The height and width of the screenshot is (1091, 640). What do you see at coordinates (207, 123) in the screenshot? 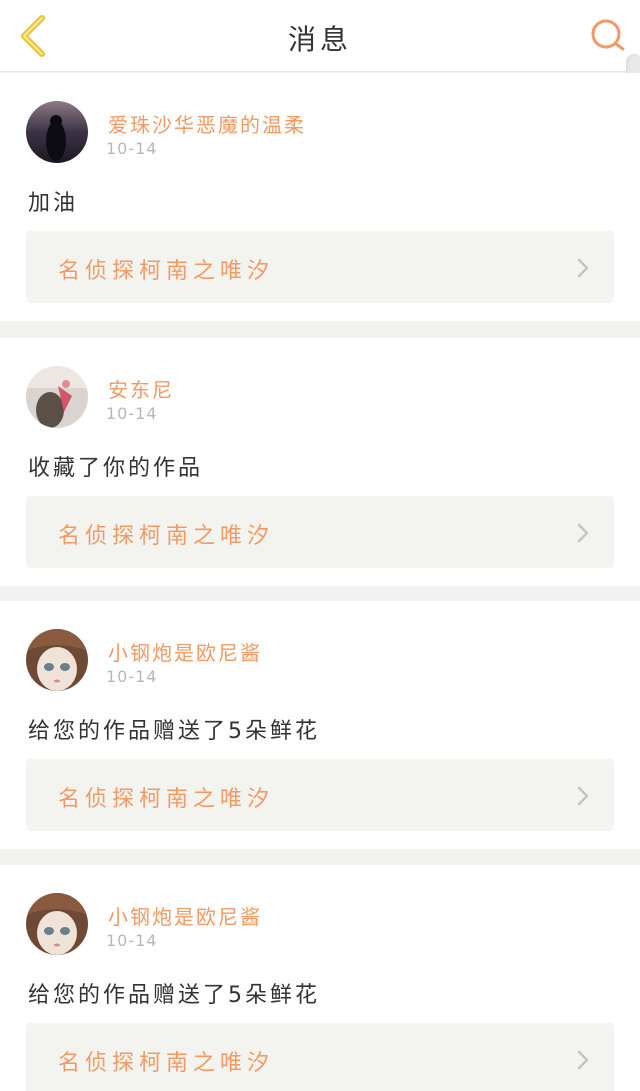
I see `username: 爱珠沙华恶魔的温柔` at bounding box center [207, 123].